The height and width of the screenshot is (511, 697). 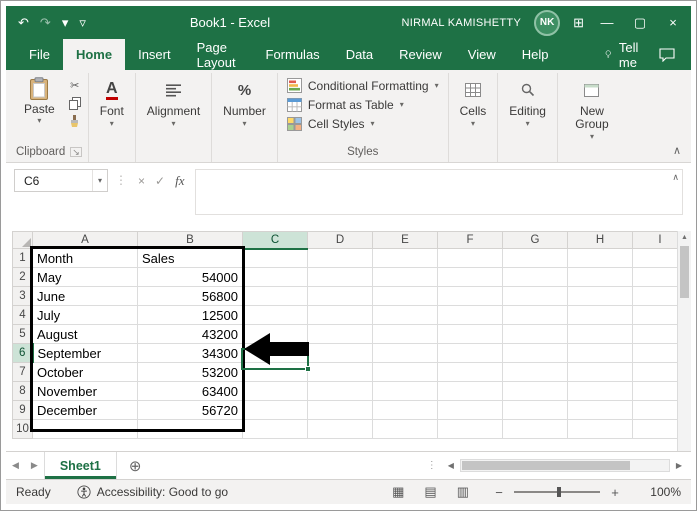 I want to click on zoom-level: 100%, so click(x=663, y=492).